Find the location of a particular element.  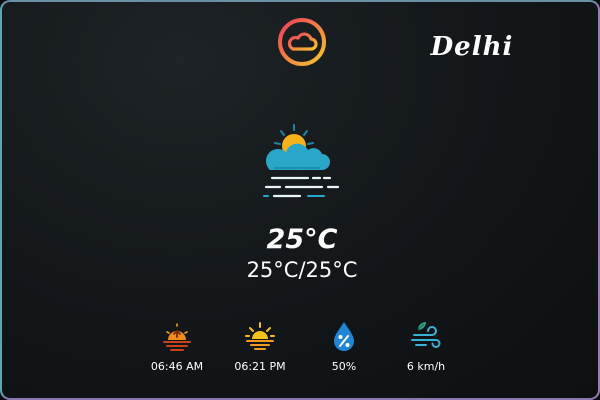

app-logo is located at coordinates (302, 42).